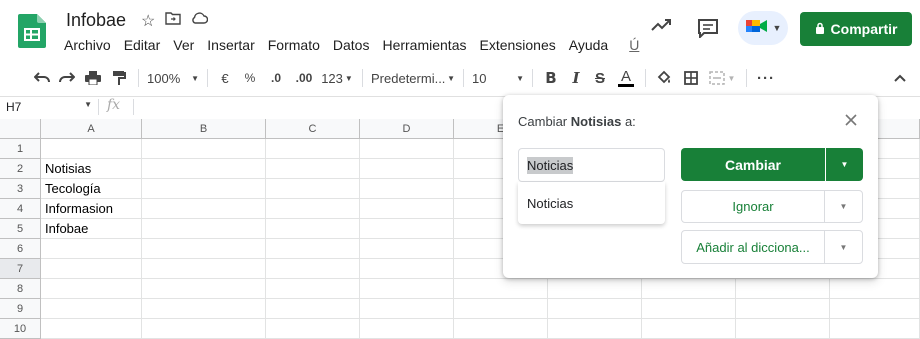 Image resolution: width=920 pixels, height=339 pixels. I want to click on suggestion-item: Noticias, so click(591, 203).